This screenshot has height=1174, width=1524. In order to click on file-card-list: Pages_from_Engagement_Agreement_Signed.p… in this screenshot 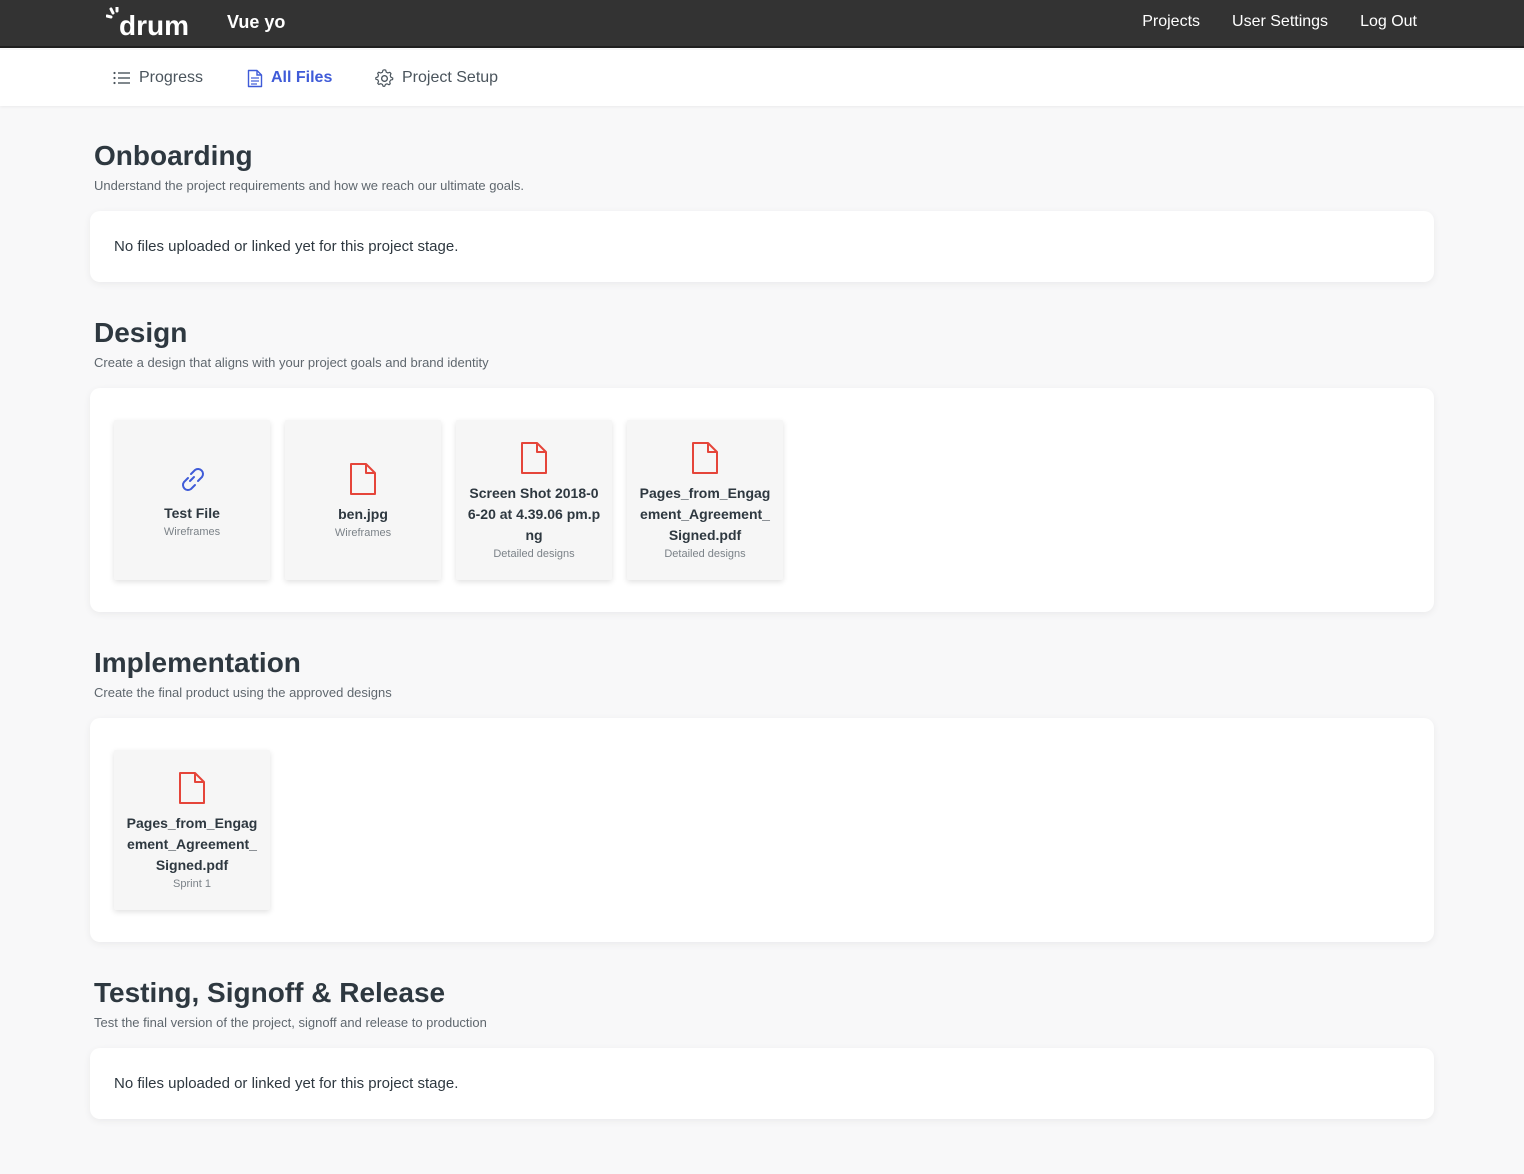, I will do `click(192, 830)`.